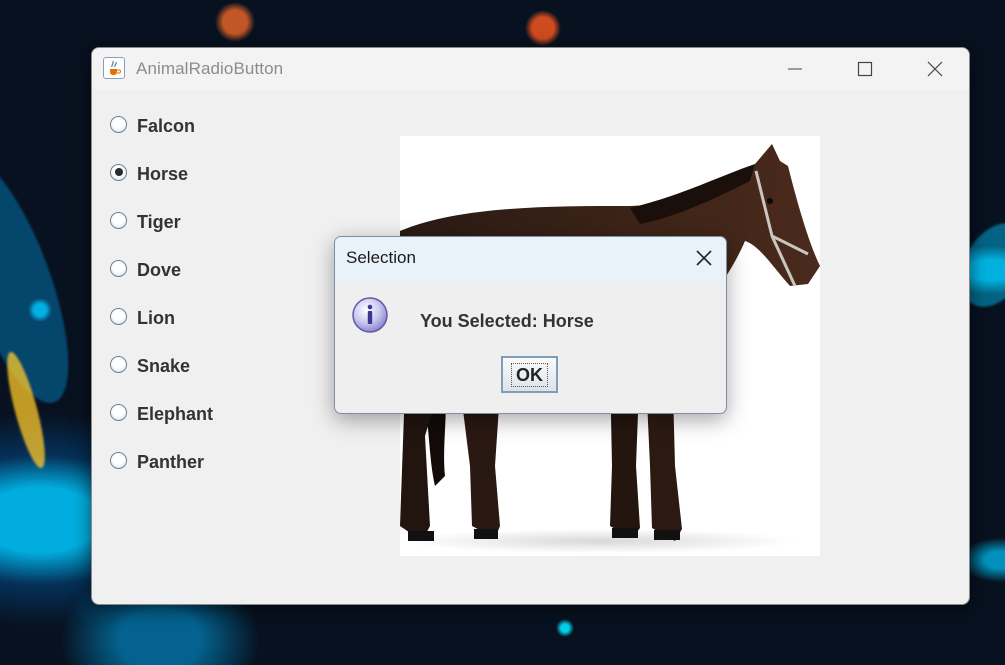 The height and width of the screenshot is (665, 1005). Describe the element at coordinates (381, 257) in the screenshot. I see `dialog-title: Selection` at that location.